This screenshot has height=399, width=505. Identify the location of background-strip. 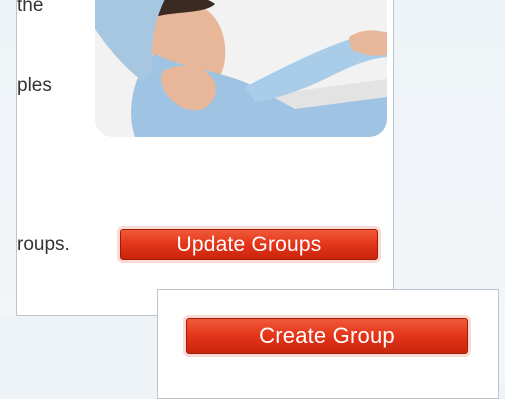
(78, 349).